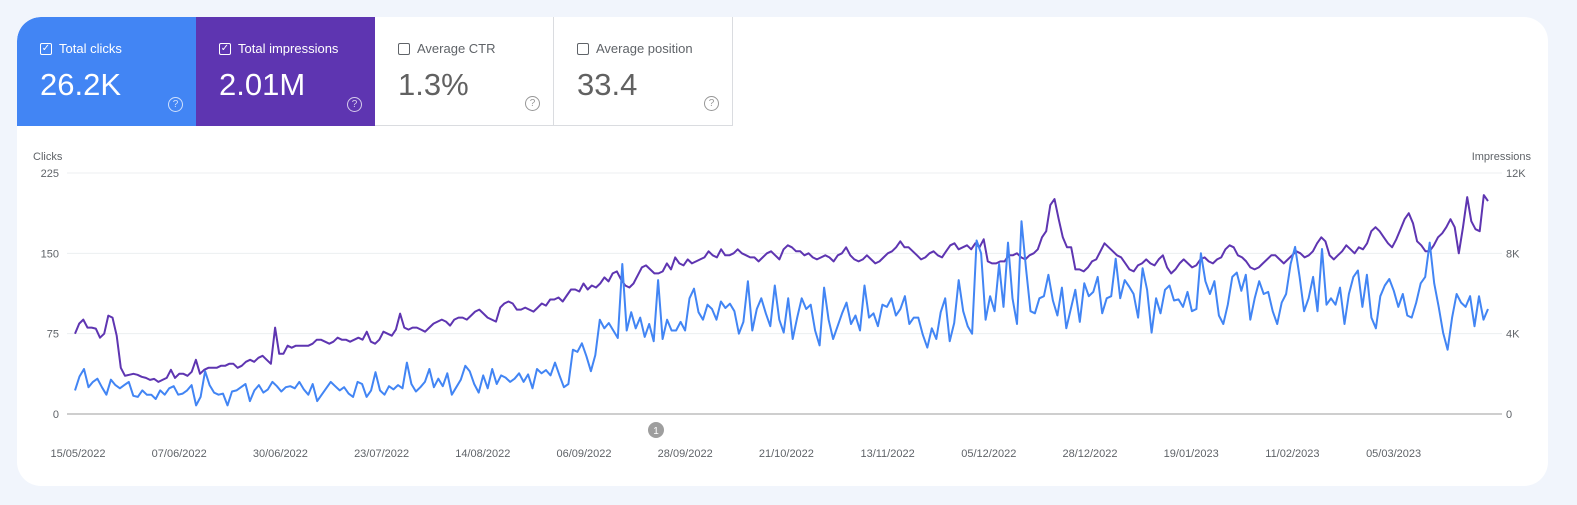  I want to click on left-axis-label: Clicks, so click(48, 157).